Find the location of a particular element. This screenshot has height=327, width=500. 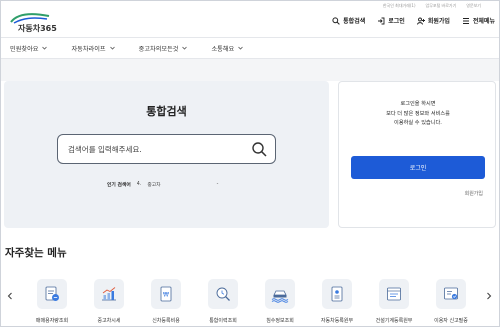

nav-label: 소통해요 is located at coordinates (223, 49).